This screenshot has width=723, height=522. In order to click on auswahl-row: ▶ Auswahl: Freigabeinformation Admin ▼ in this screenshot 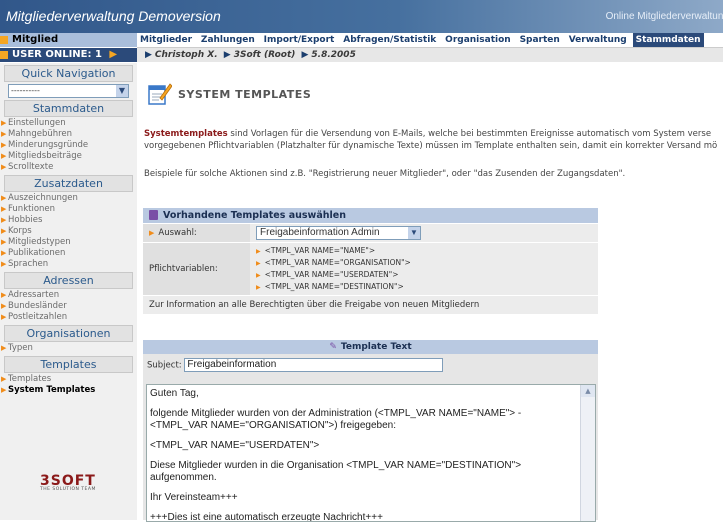, I will do `click(370, 232)`.